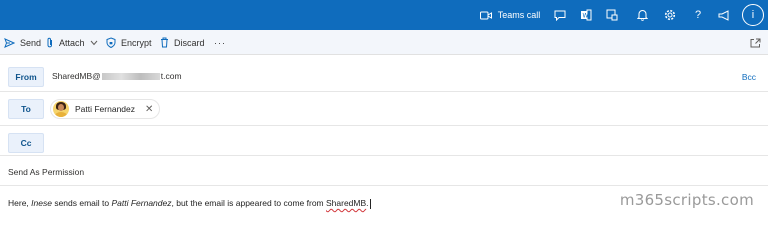 This screenshot has width=768, height=240. What do you see at coordinates (384, 76) in the screenshot?
I see `from-row: From SharedMB@ t.com Bcc` at bounding box center [384, 76].